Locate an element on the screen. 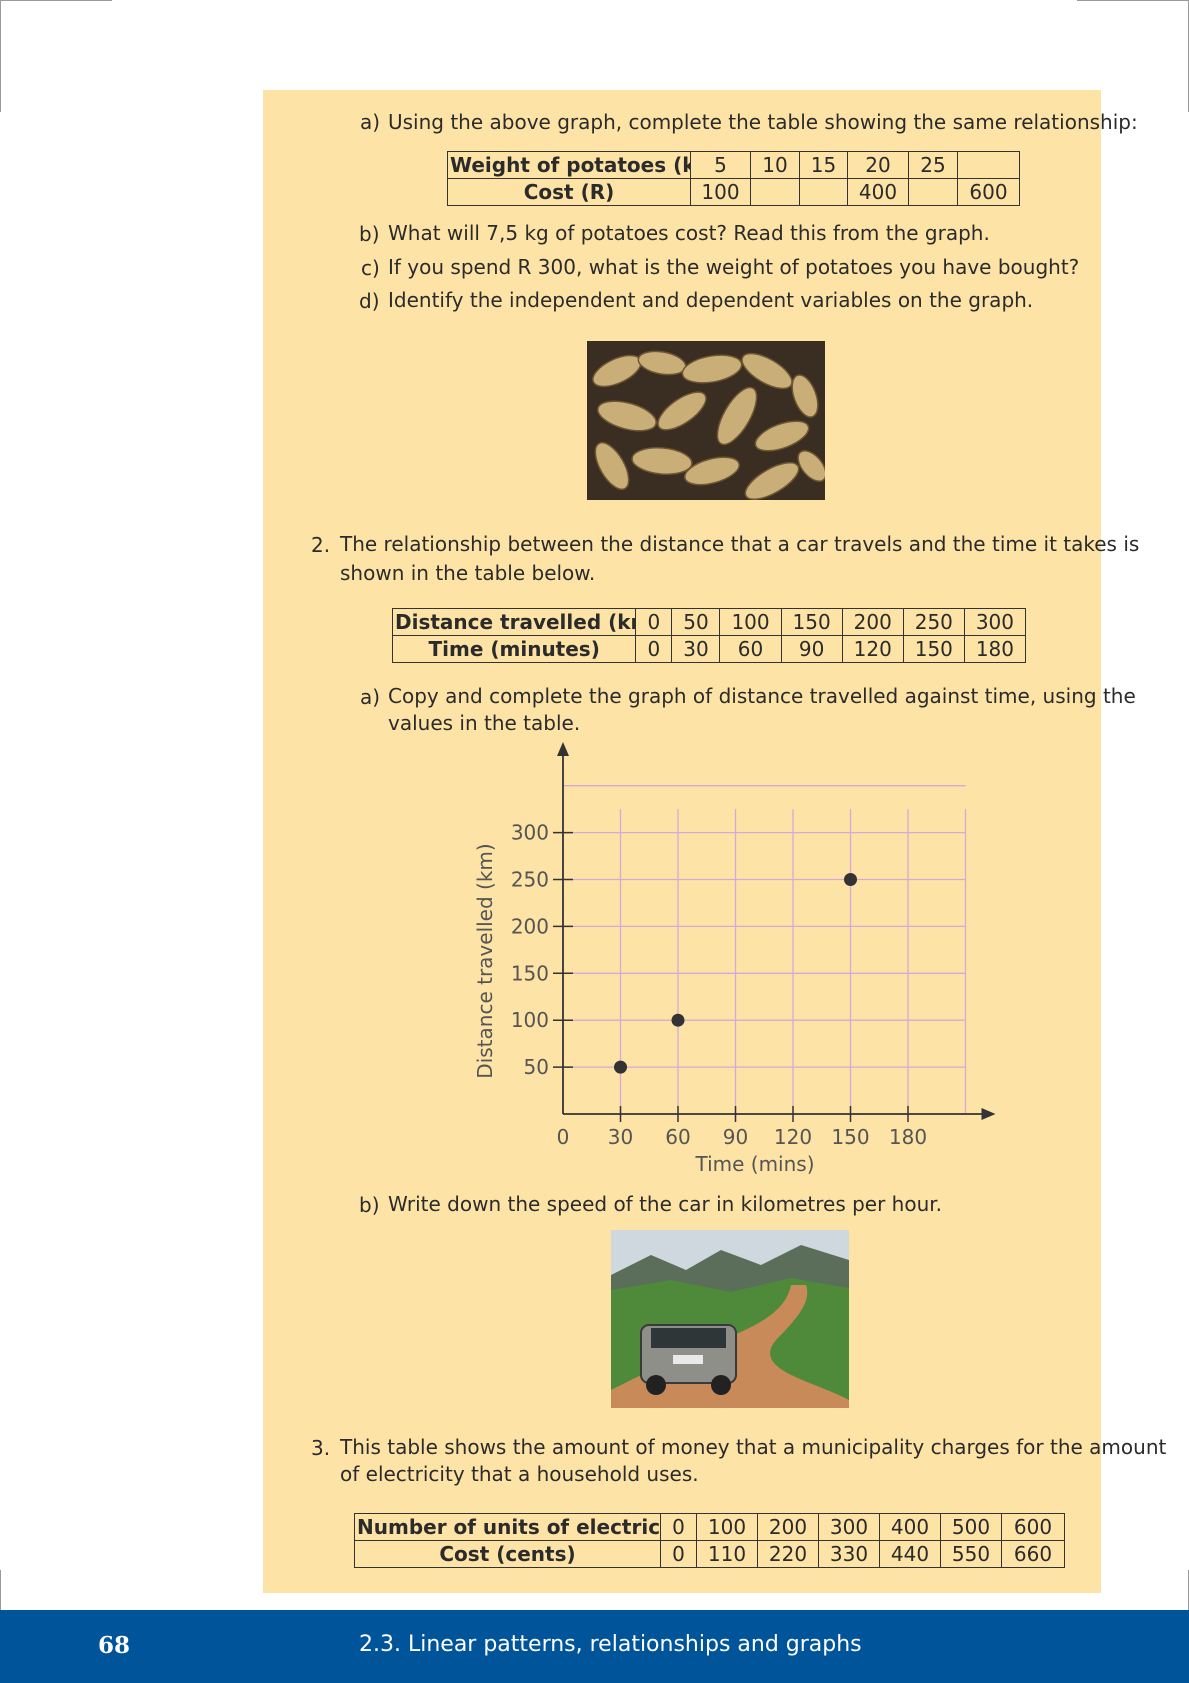  q1c-marker: c) is located at coordinates (370, 268).